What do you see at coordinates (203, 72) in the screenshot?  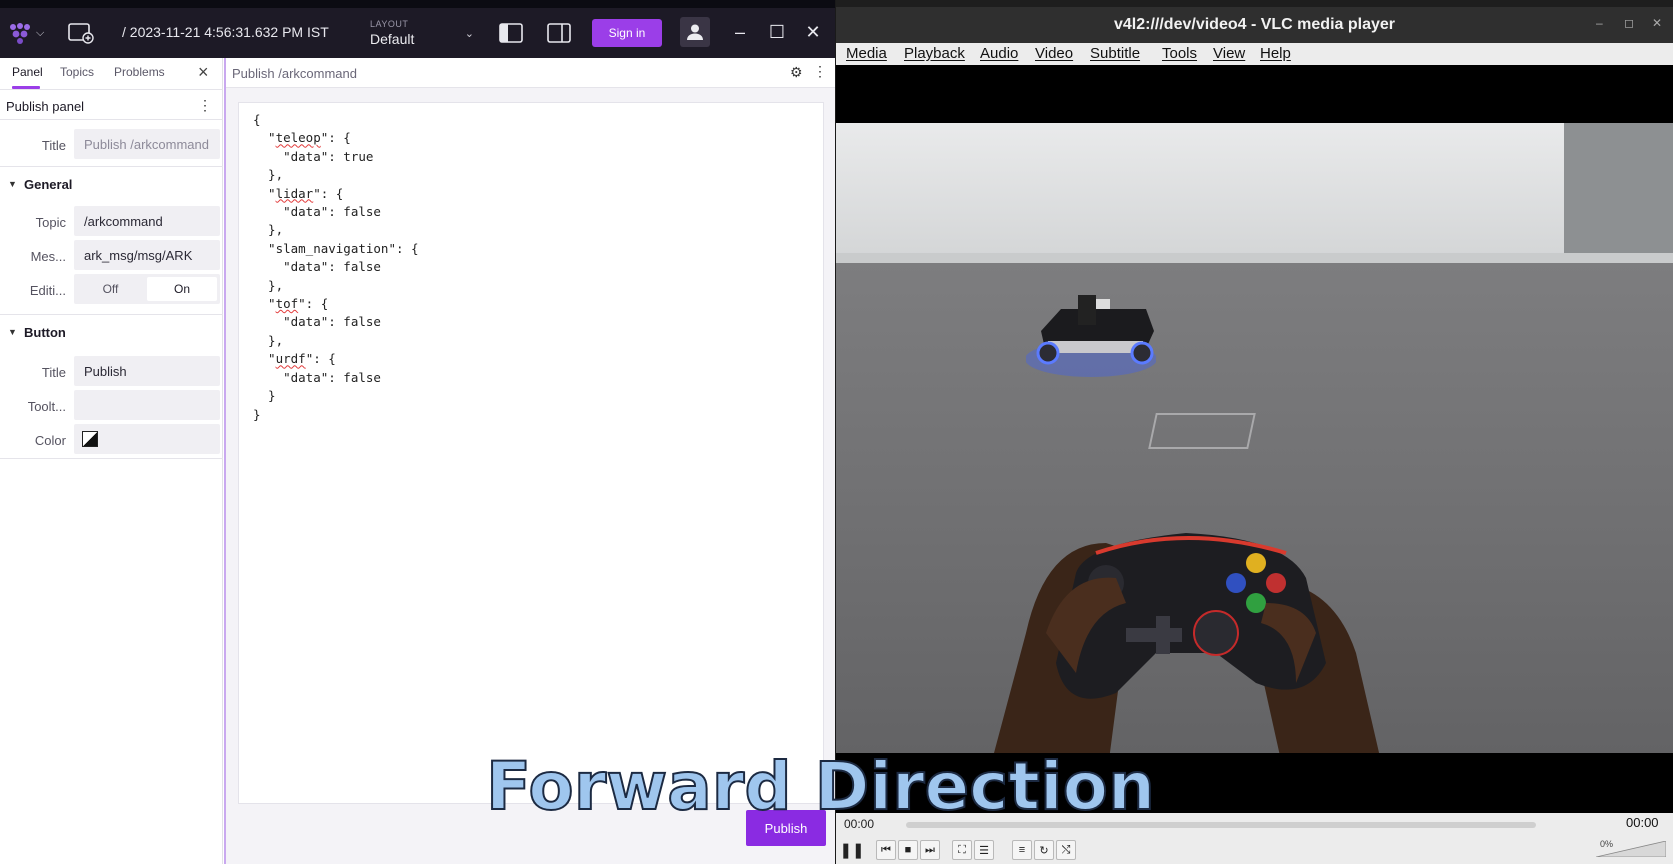 I see `close-icon: ×` at bounding box center [203, 72].